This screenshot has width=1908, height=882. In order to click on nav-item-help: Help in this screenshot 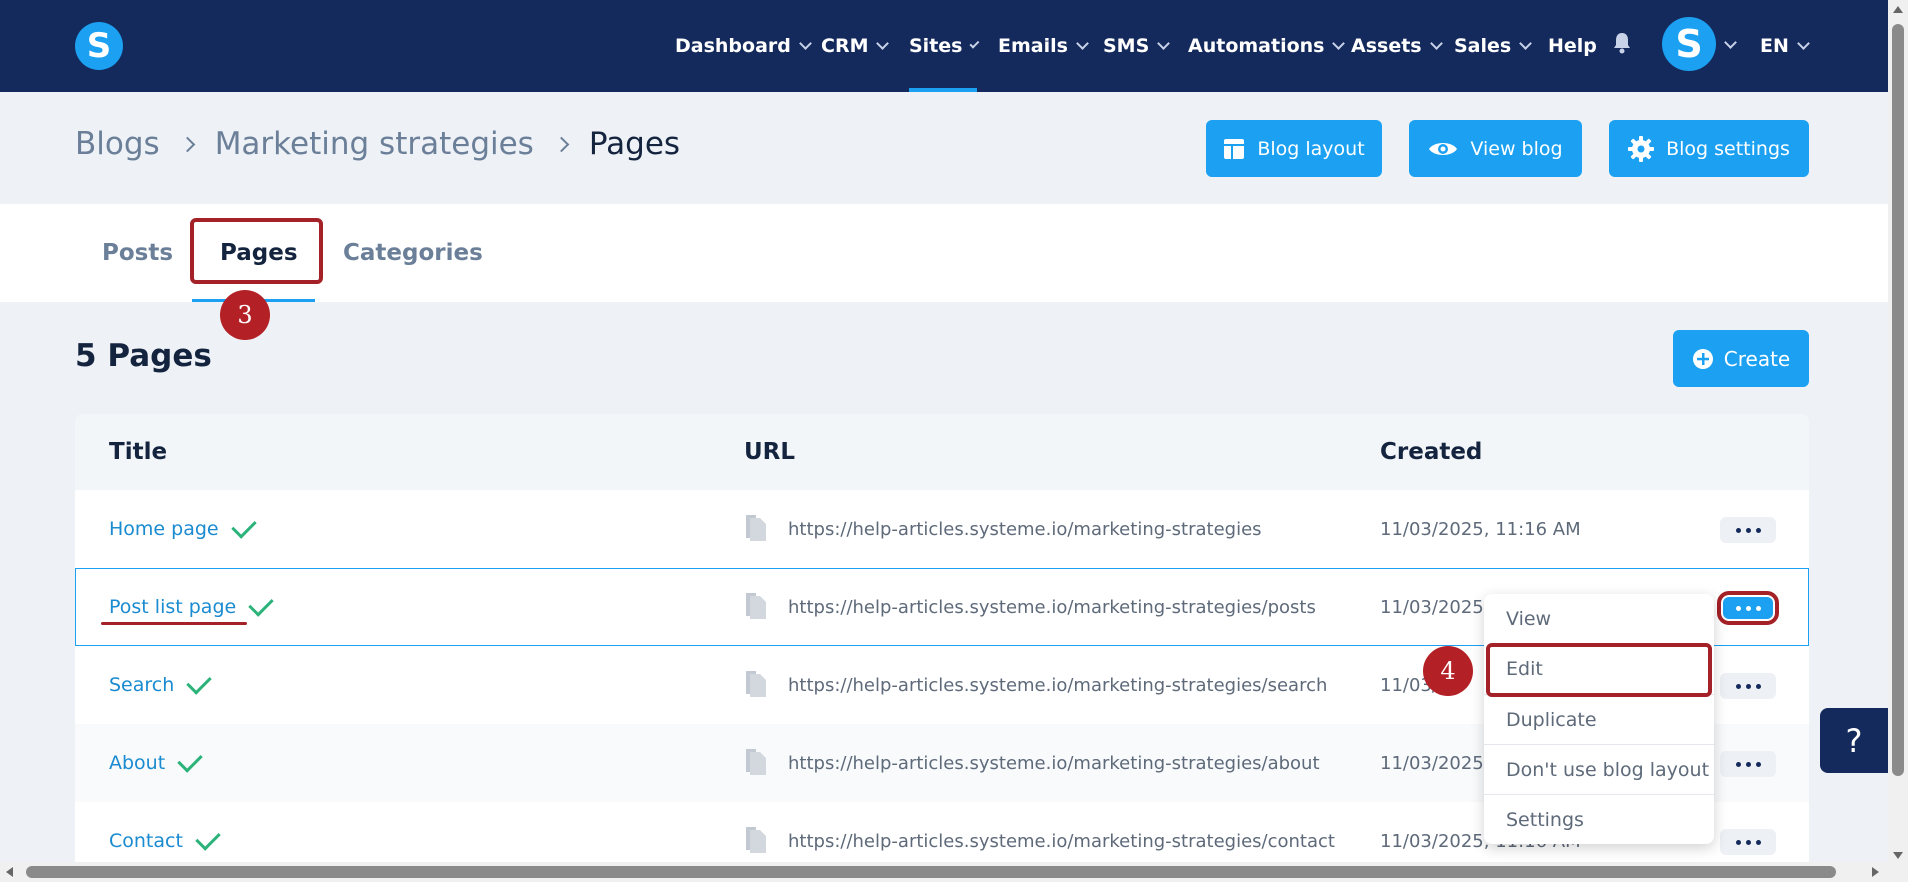, I will do `click(1572, 46)`.